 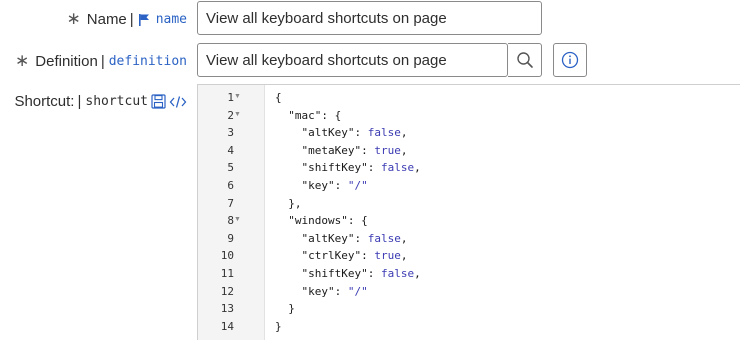 I want to click on code-token: "metaKey":, so click(x=325, y=150).